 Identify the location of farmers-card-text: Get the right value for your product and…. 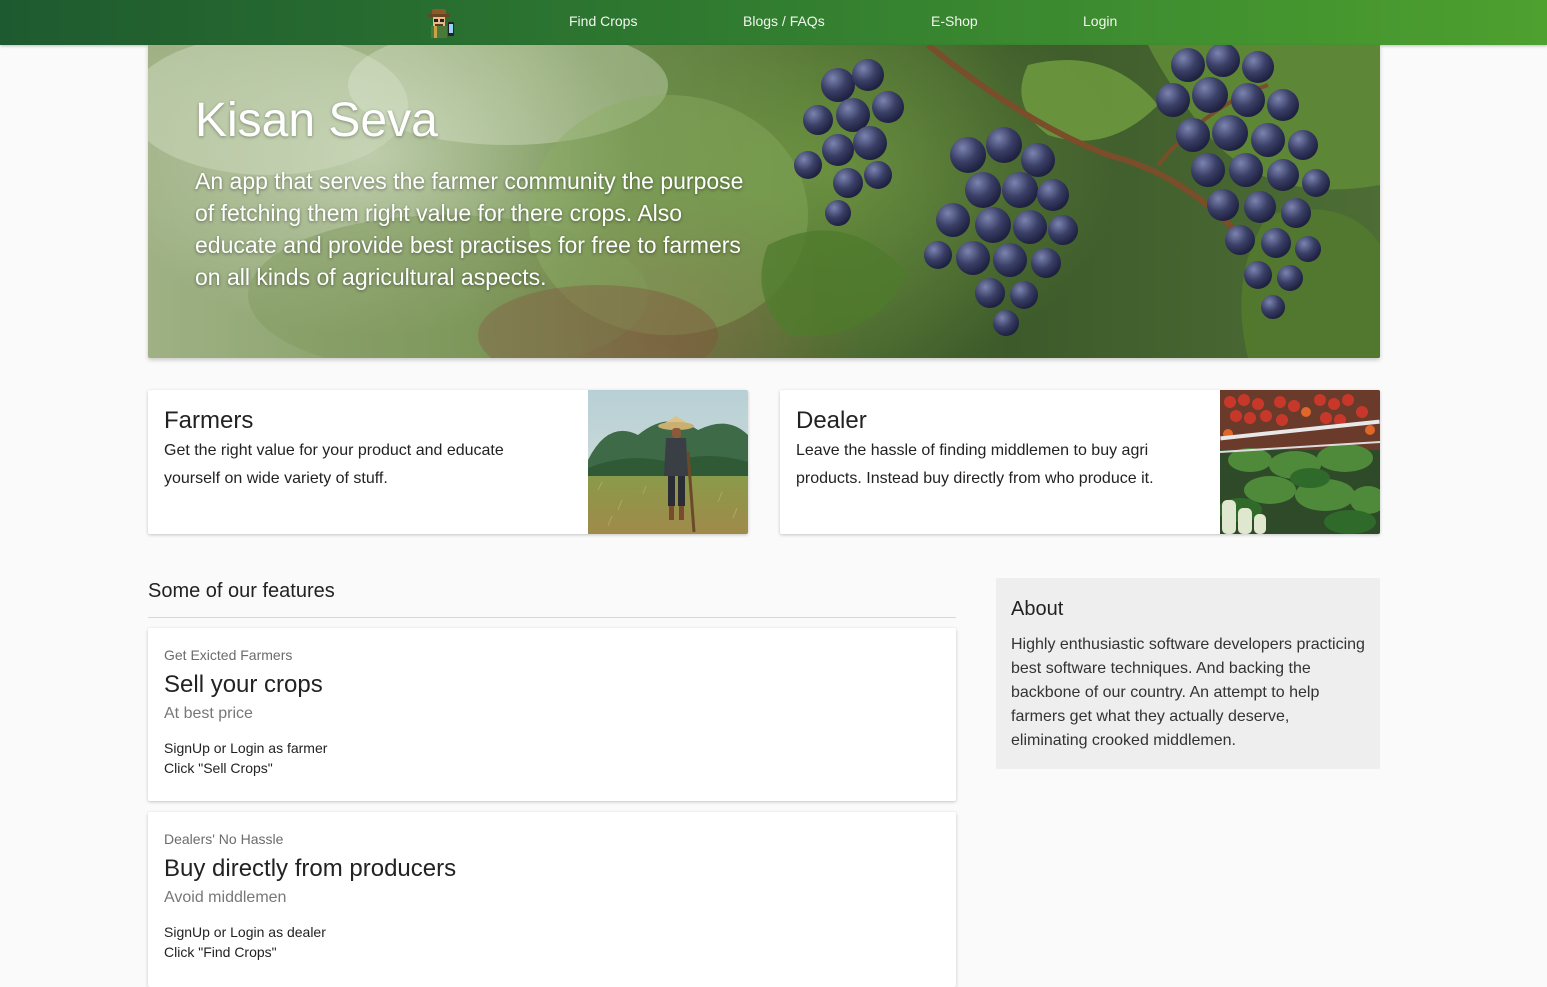
(334, 464).